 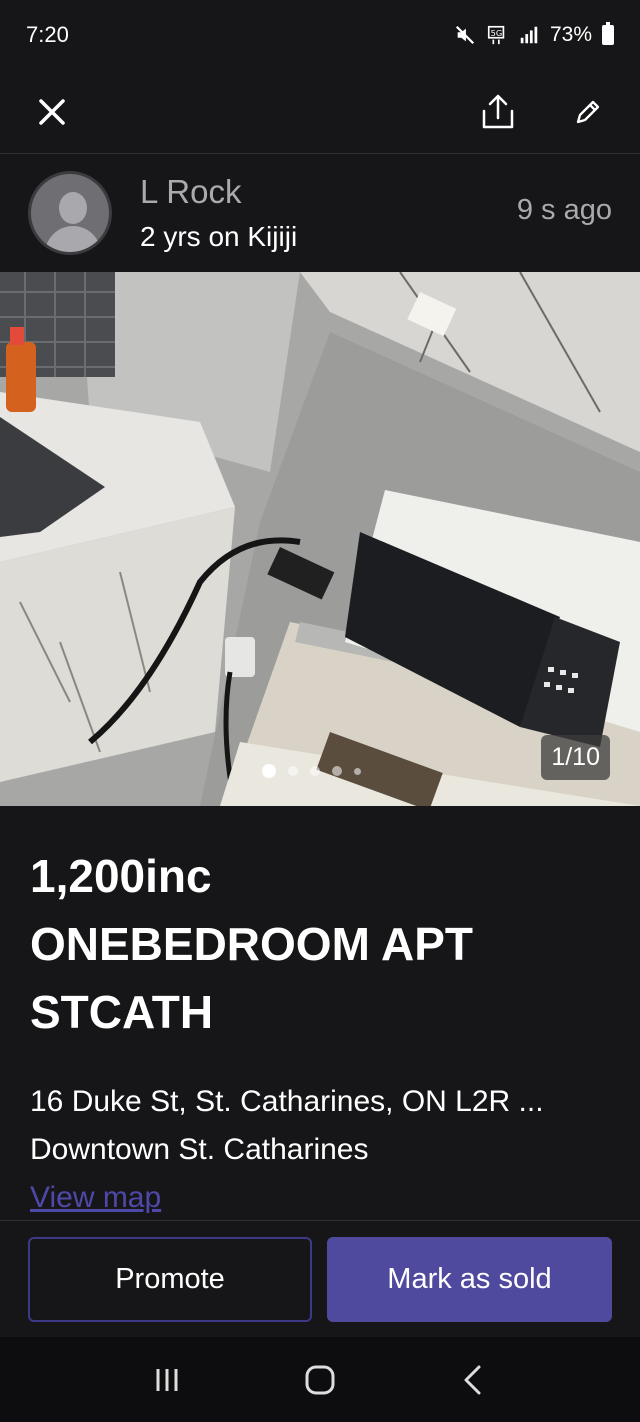 I want to click on edit-button, so click(x=588, y=112).